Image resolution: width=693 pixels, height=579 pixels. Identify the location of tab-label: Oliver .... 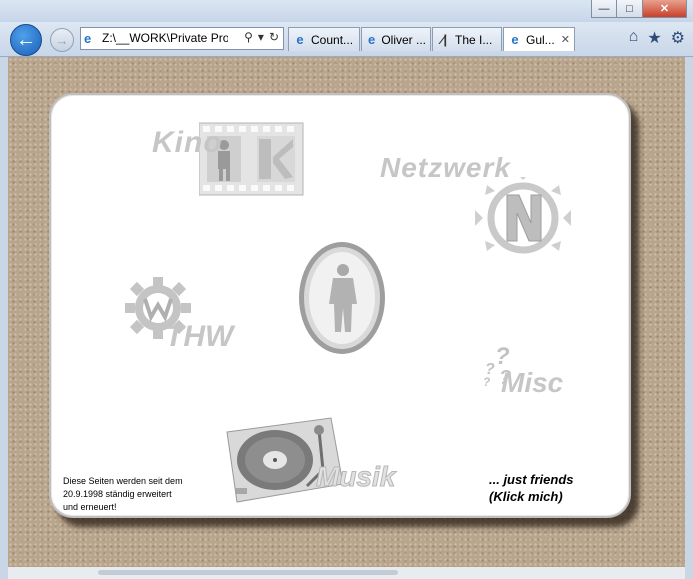
(403, 39).